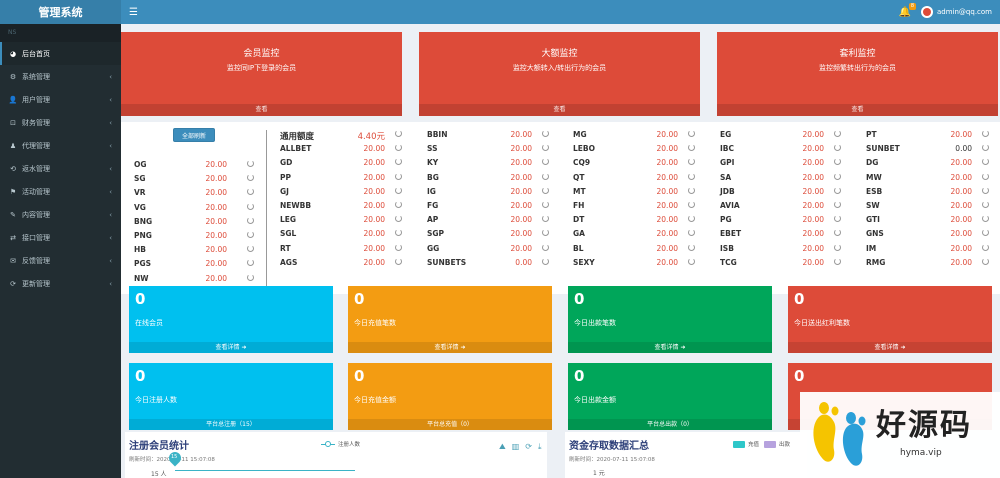 Image resolution: width=1000 pixels, height=478 pixels. Describe the element at coordinates (502, 447) in the screenshot. I see `line-chart-icon: ⛰` at that location.